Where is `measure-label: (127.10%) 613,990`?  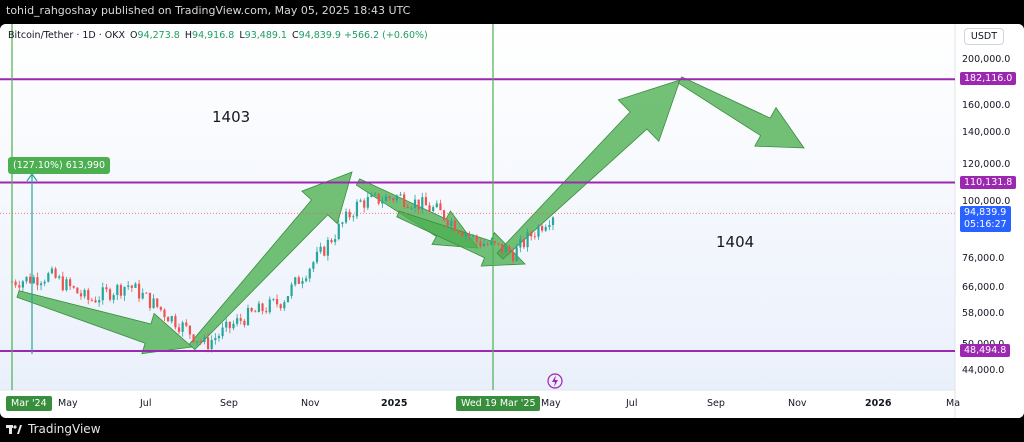
measure-label: (127.10%) 613,990 is located at coordinates (59, 165).